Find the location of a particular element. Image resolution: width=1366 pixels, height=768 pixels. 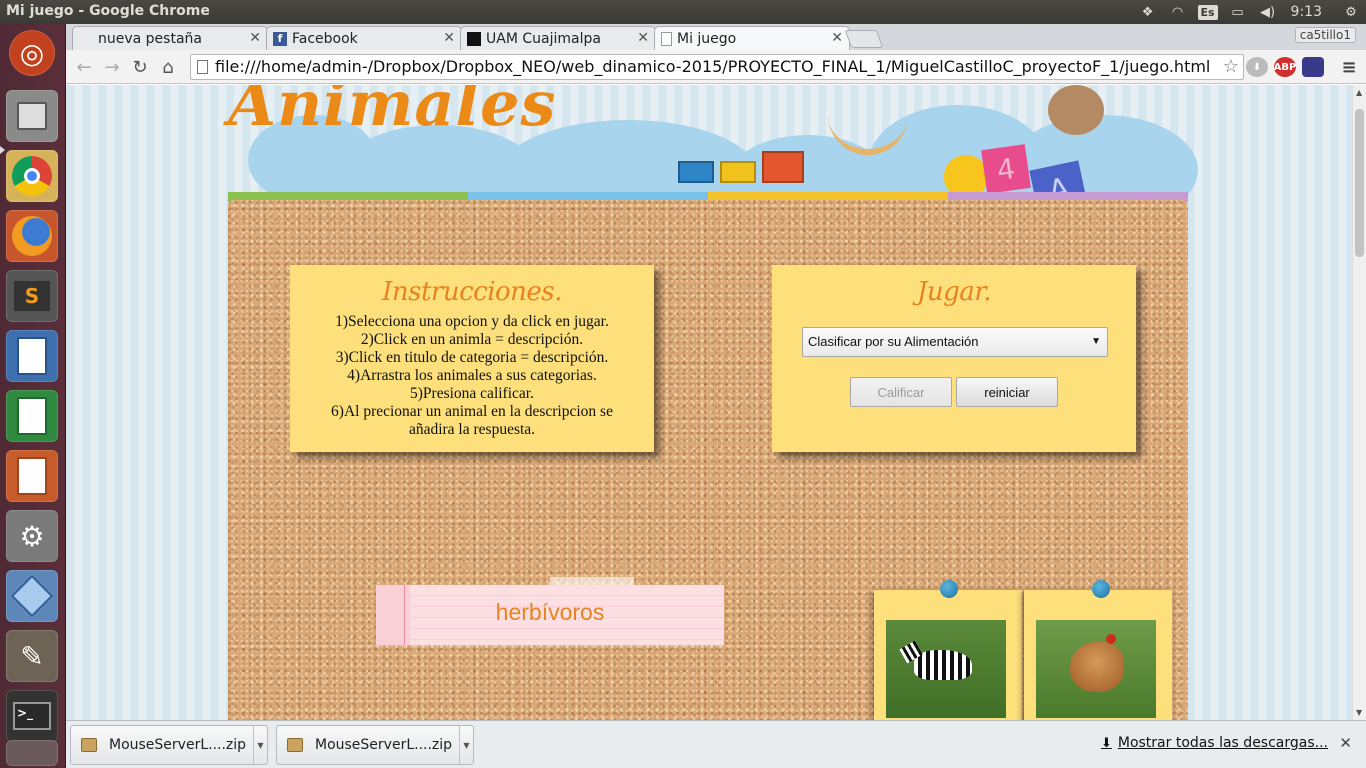

session-gear-icon: ⚙ is located at coordinates (1351, 12).